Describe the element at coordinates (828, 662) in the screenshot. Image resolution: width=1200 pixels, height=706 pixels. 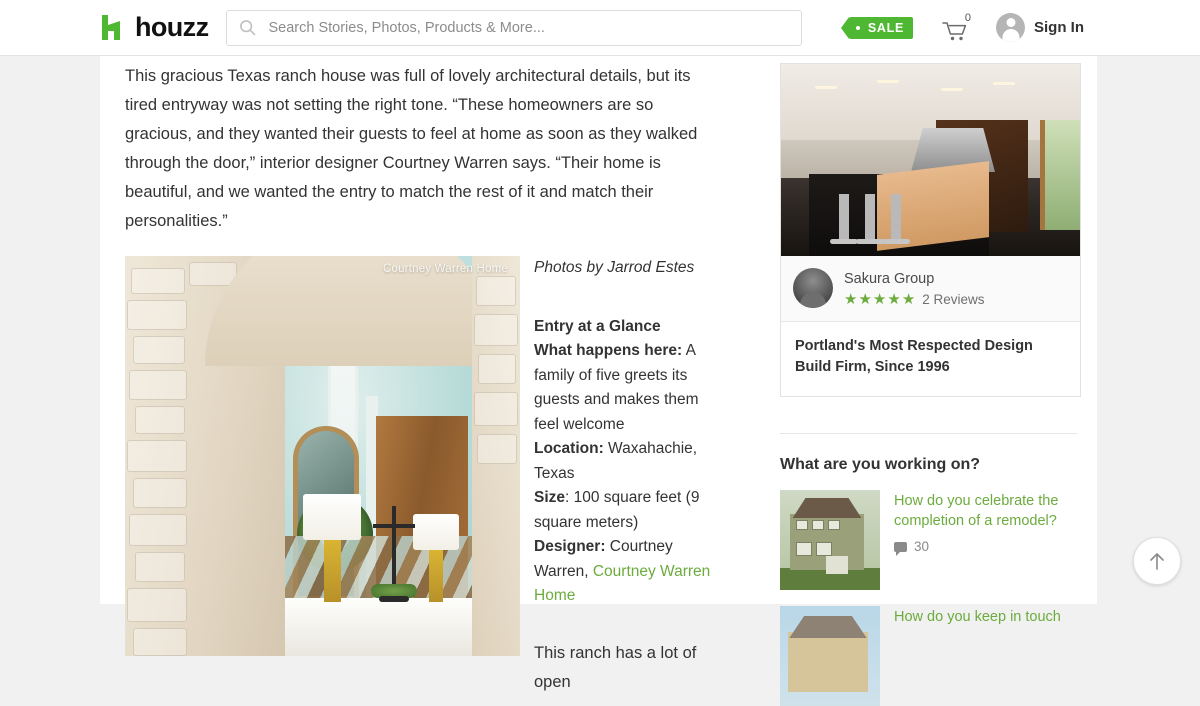
I see `thumb-house-body` at that location.